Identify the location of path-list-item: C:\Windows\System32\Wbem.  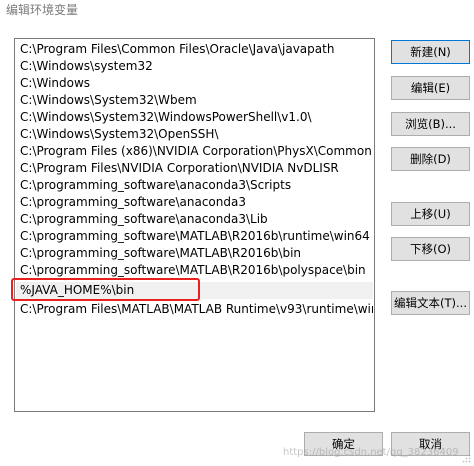
(194, 100).